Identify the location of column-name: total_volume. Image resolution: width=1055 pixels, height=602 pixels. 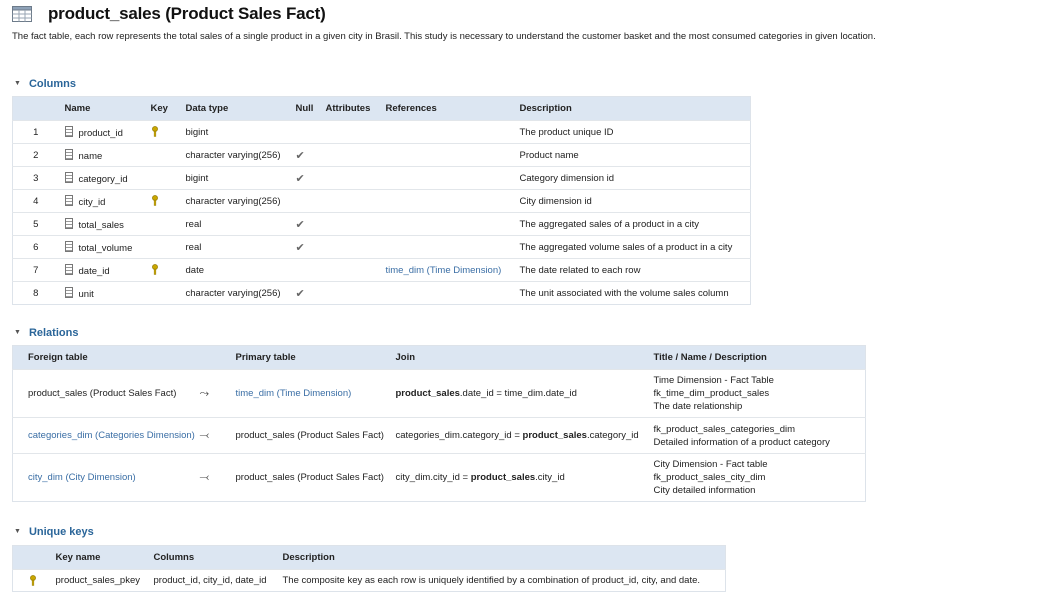
(106, 248).